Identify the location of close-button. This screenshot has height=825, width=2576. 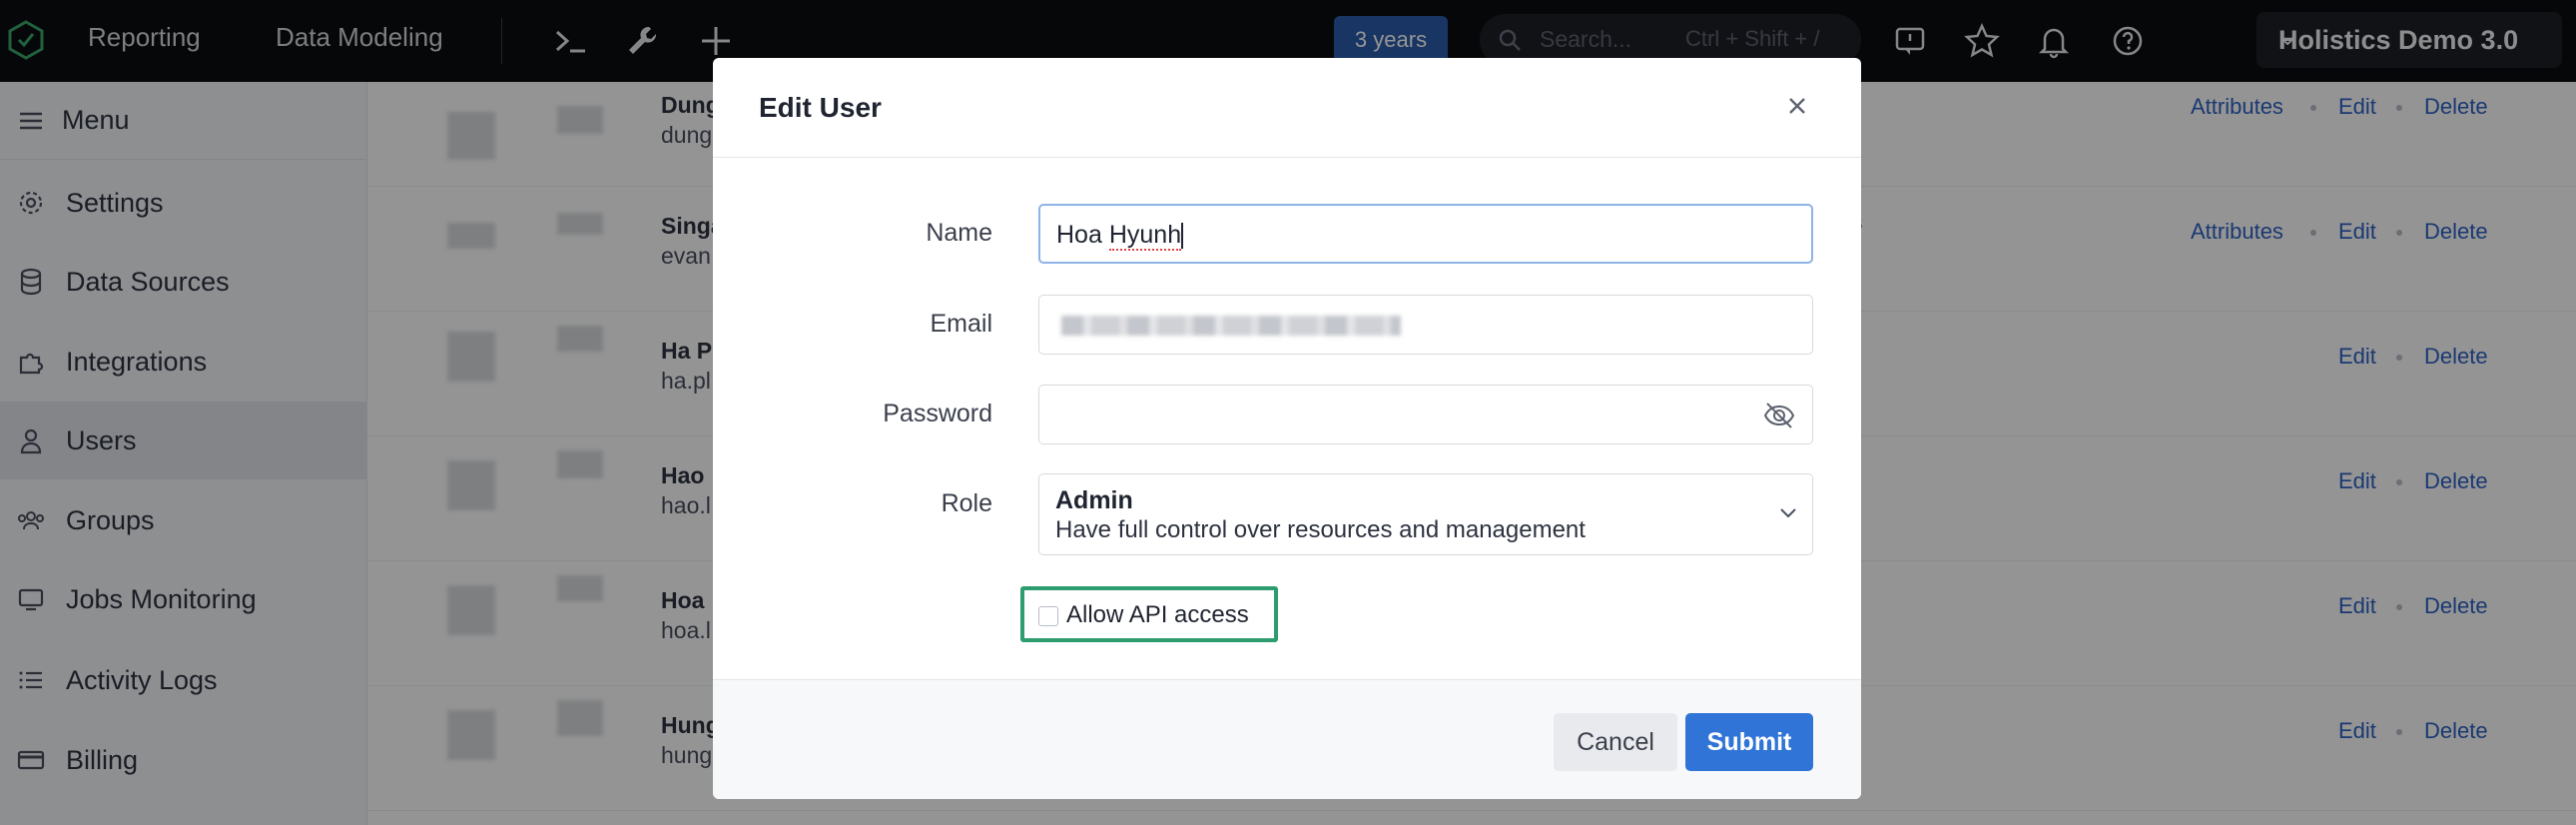
(1797, 106).